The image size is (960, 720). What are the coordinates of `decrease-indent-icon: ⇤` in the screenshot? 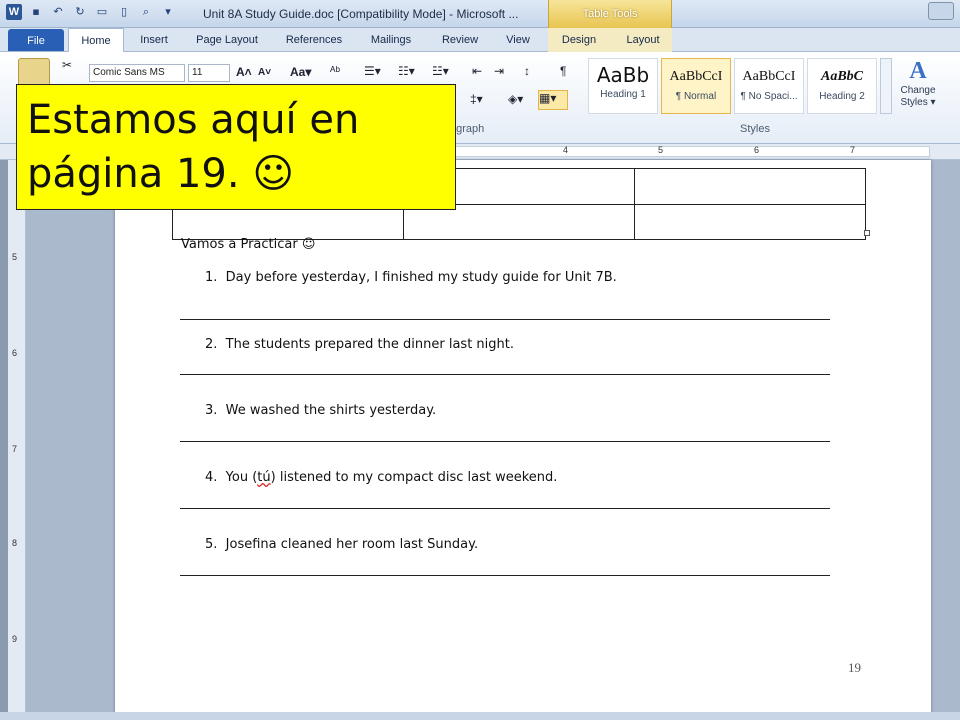 It's located at (477, 71).